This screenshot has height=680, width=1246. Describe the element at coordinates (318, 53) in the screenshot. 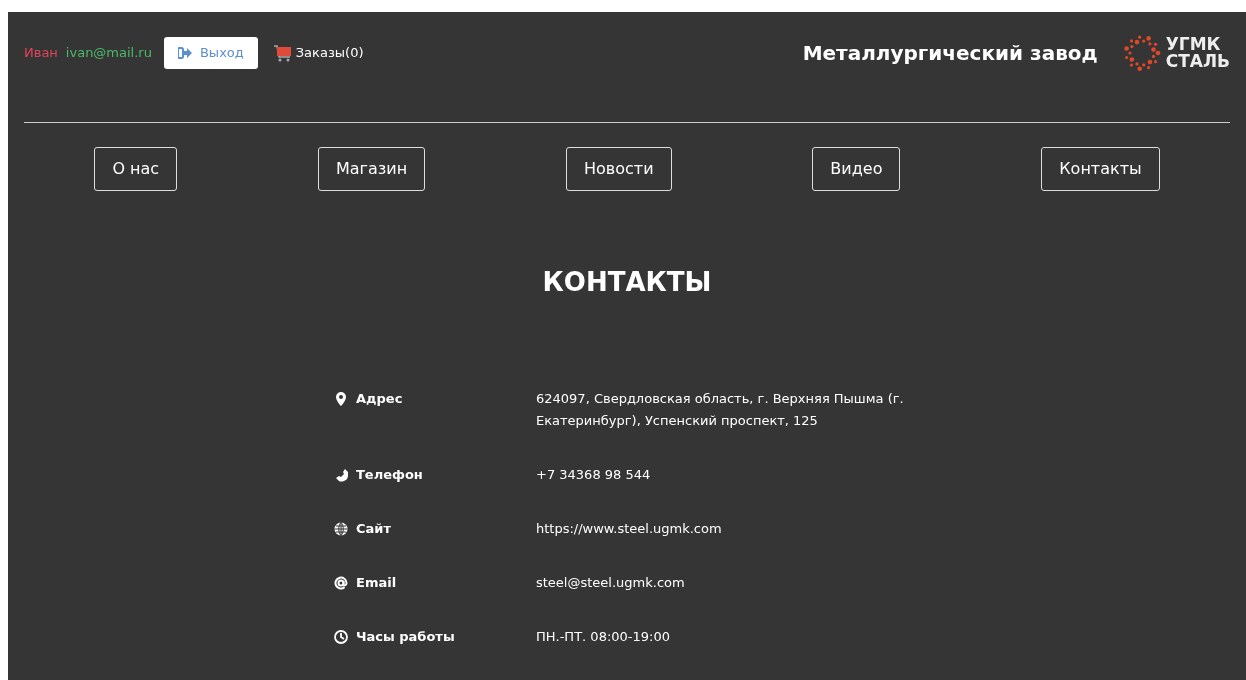

I see `orders-link: Заказы(0)` at that location.